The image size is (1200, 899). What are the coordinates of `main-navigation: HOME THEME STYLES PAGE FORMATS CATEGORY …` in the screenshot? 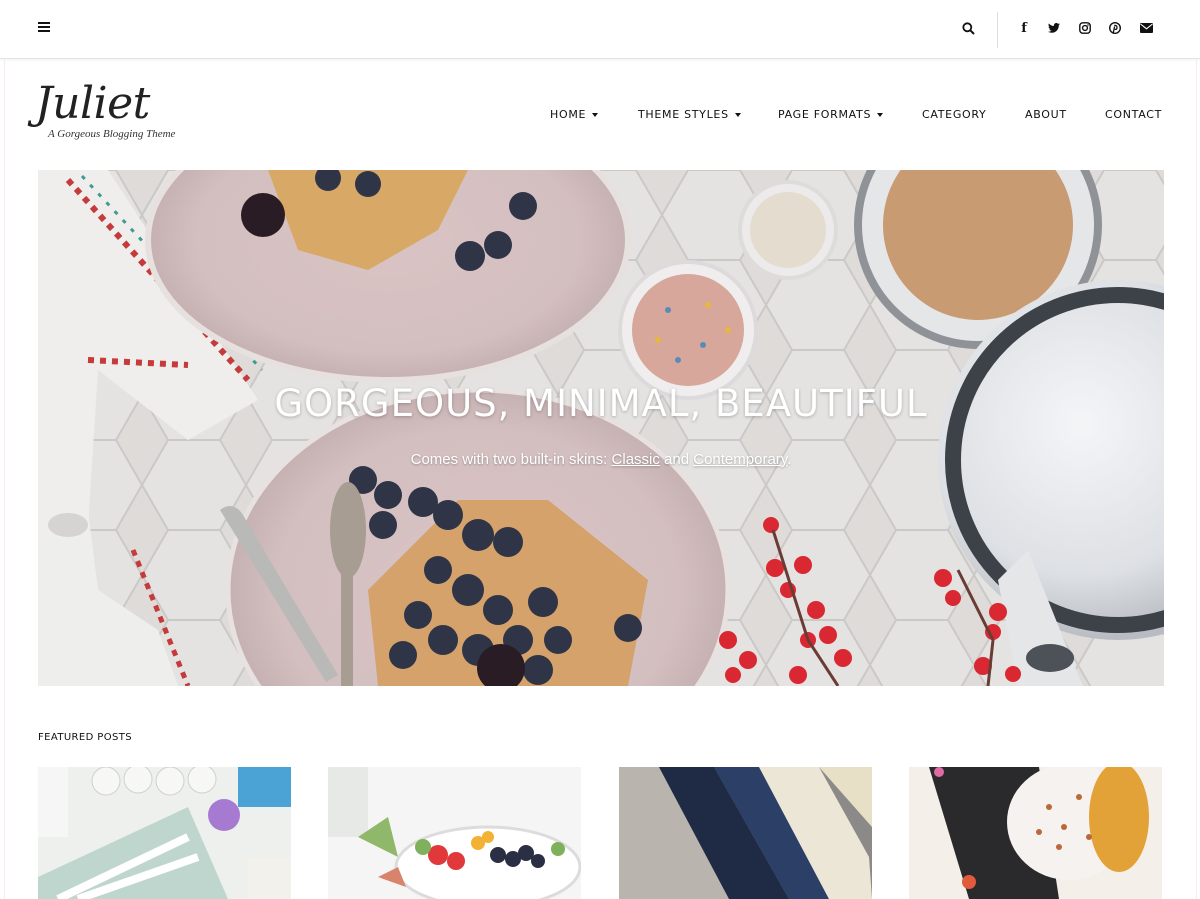 It's located at (600, 117).